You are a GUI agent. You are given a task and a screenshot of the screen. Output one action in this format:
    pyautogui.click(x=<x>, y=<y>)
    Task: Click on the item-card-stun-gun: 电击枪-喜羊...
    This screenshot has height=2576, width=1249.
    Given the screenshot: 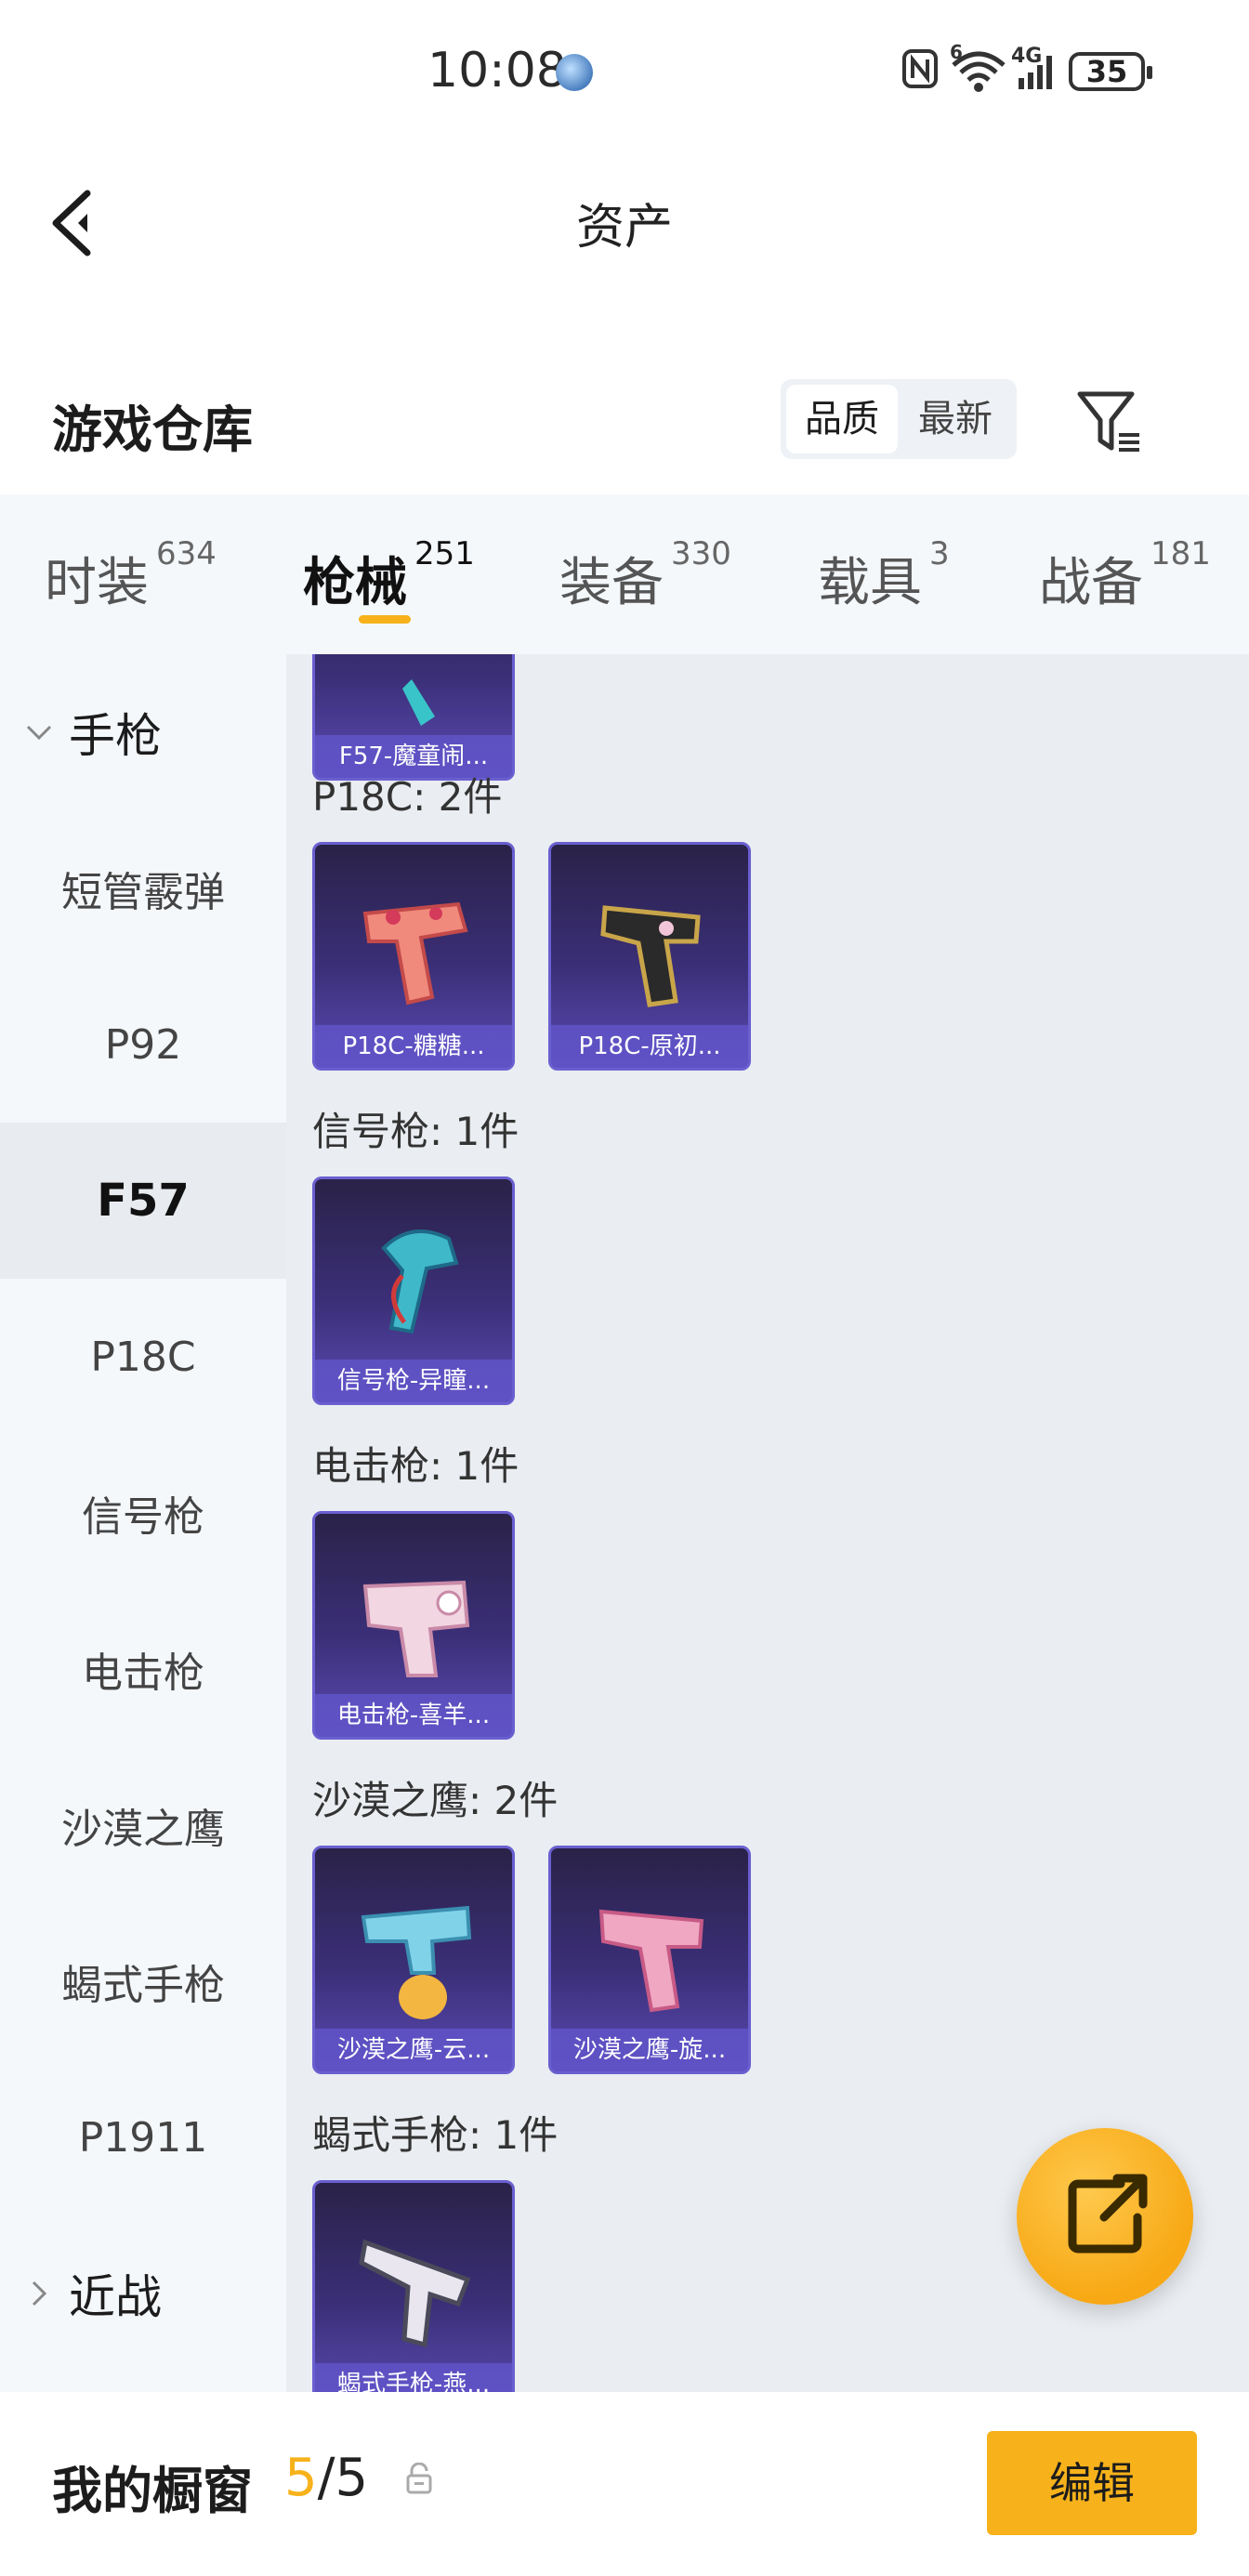 What is the action you would take?
    pyautogui.click(x=413, y=1625)
    